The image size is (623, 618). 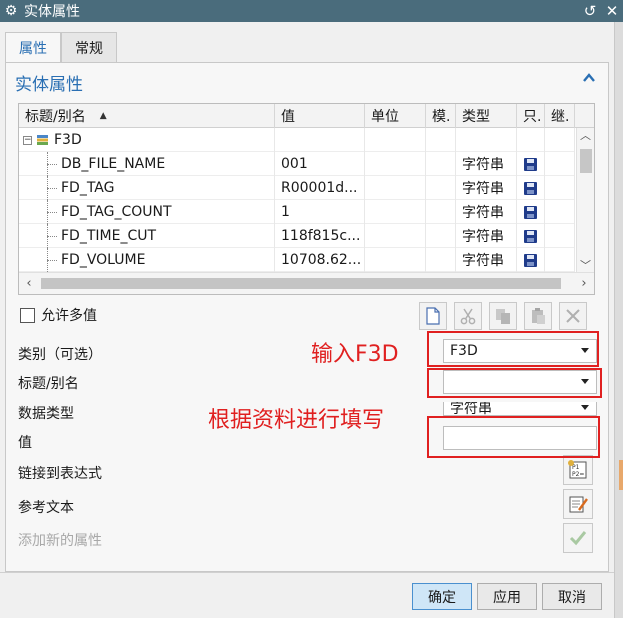 I want to click on edge-highlight, so click(x=621, y=475).